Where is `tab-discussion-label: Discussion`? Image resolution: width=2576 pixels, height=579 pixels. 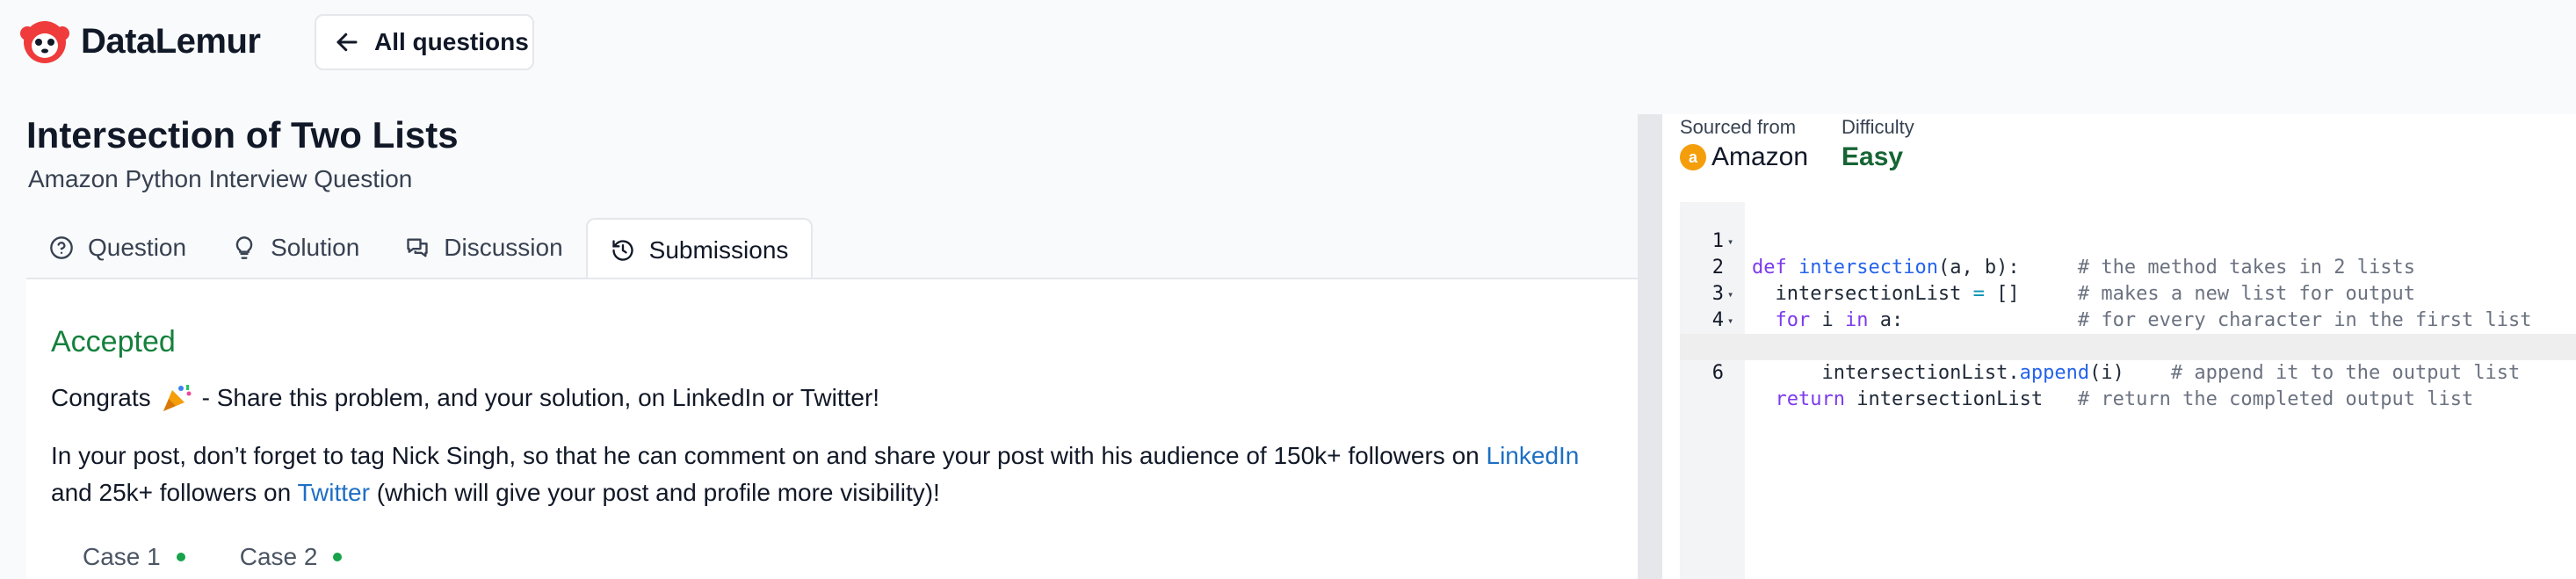
tab-discussion-label: Discussion is located at coordinates (503, 247).